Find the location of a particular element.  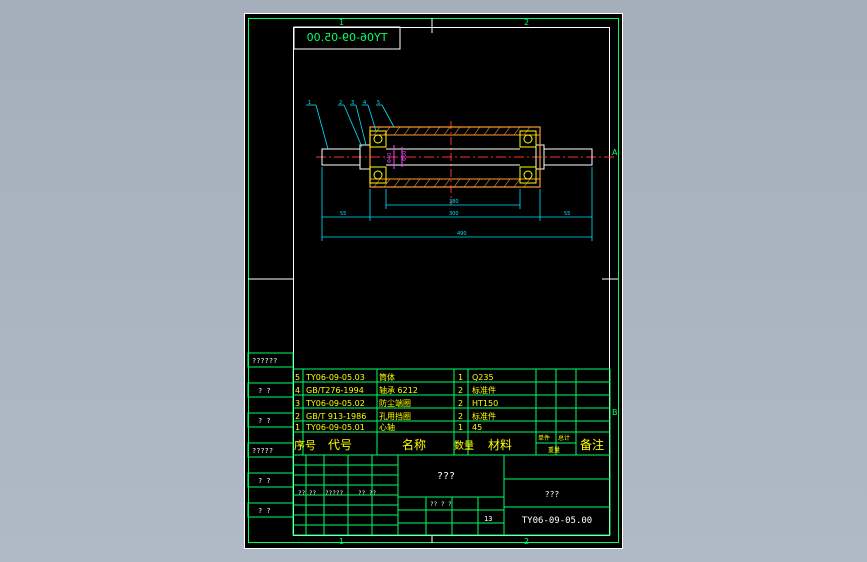

bom-header-total: 总计 is located at coordinates (564, 438).